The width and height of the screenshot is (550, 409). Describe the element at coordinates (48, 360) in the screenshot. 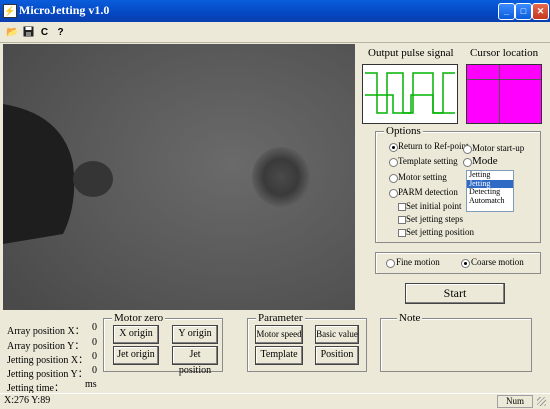

I see `jetting-position-x-label: Jetting position X：` at that location.